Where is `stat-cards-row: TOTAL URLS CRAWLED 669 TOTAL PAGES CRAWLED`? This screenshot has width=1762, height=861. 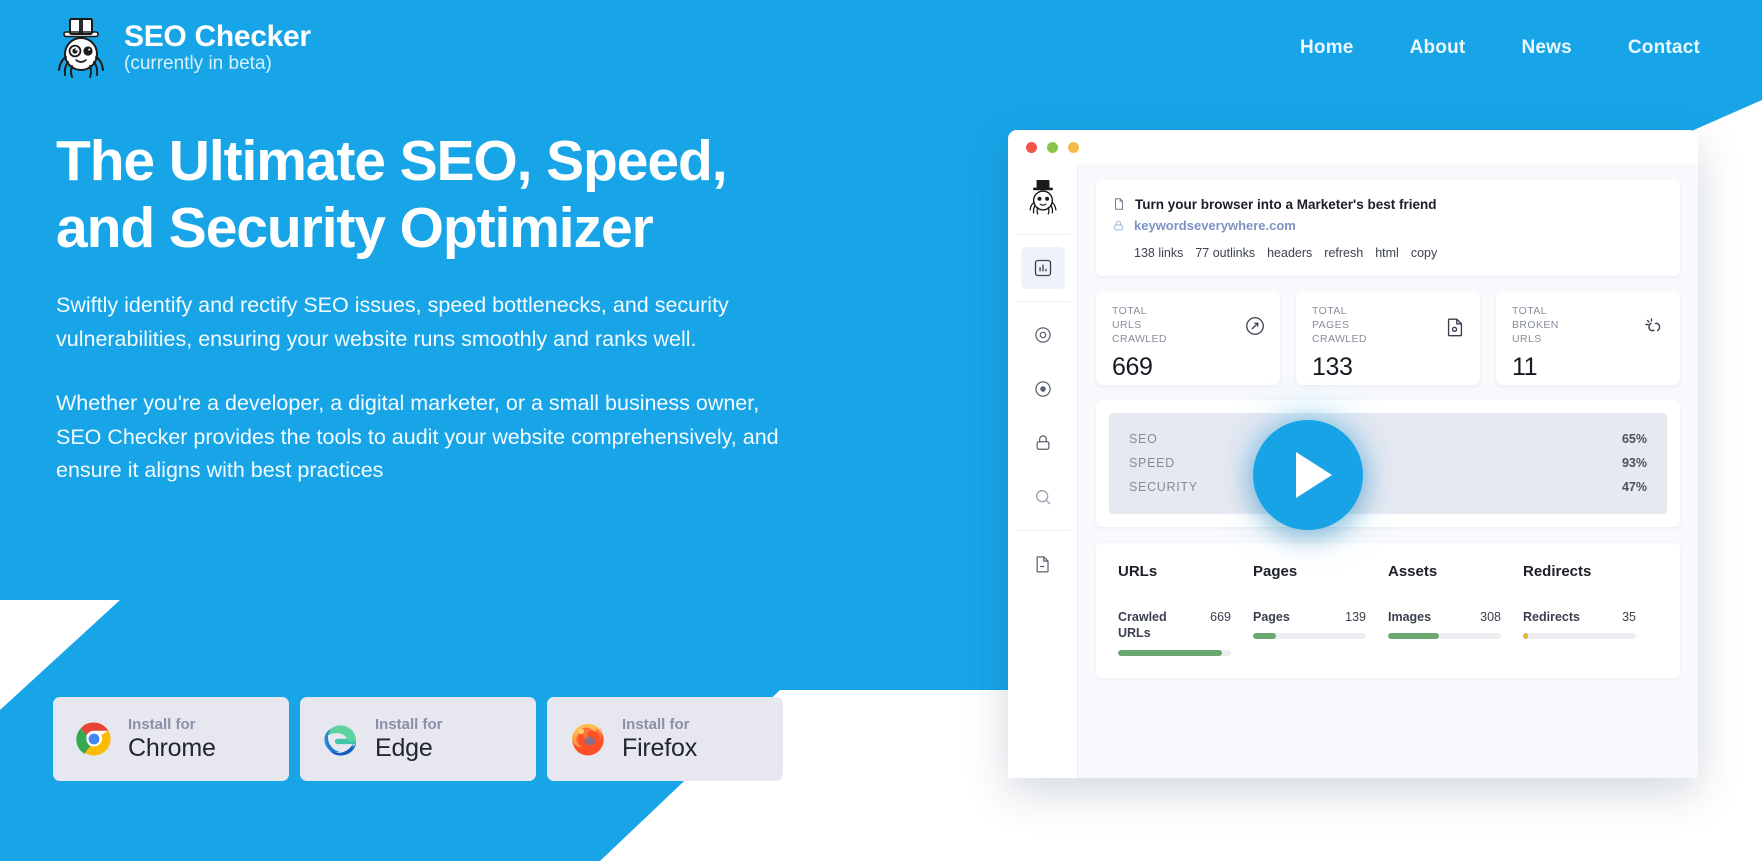
stat-cards-row: TOTAL URLS CRAWLED 669 TOTAL PAGES CRAWLED is located at coordinates (1388, 338).